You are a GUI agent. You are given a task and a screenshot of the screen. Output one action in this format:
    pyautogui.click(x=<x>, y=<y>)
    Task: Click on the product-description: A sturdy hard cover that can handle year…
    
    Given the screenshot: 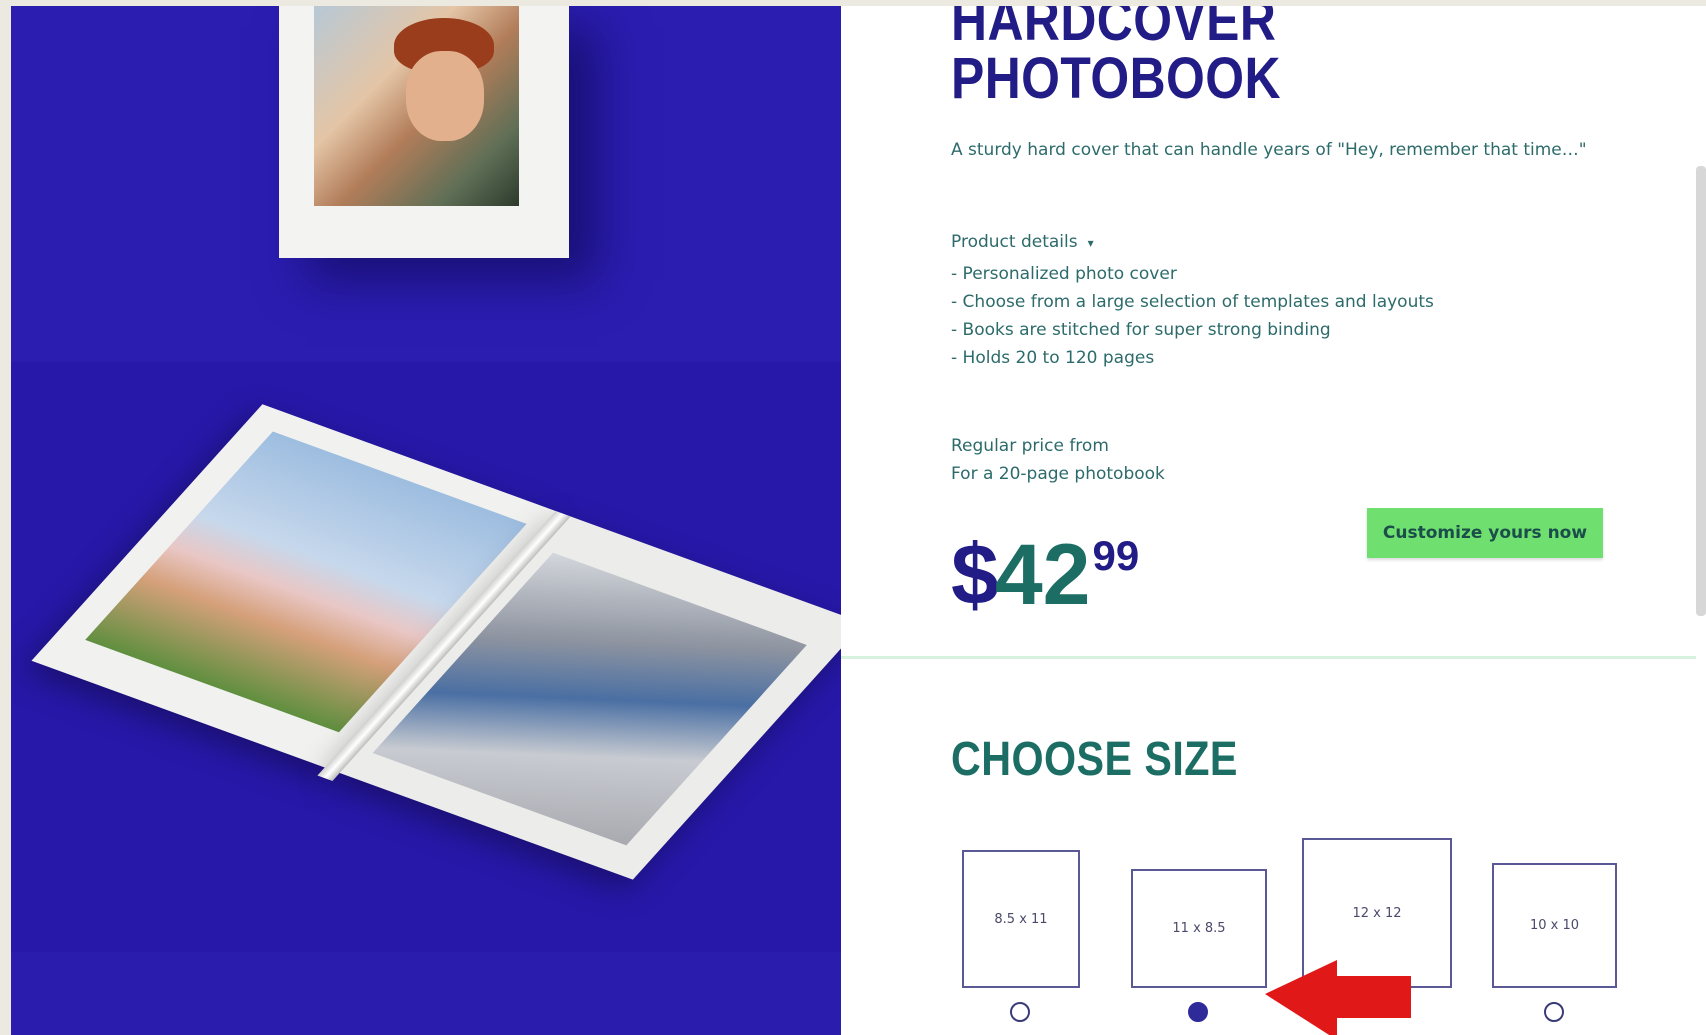 What is the action you would take?
    pyautogui.click(x=1269, y=150)
    